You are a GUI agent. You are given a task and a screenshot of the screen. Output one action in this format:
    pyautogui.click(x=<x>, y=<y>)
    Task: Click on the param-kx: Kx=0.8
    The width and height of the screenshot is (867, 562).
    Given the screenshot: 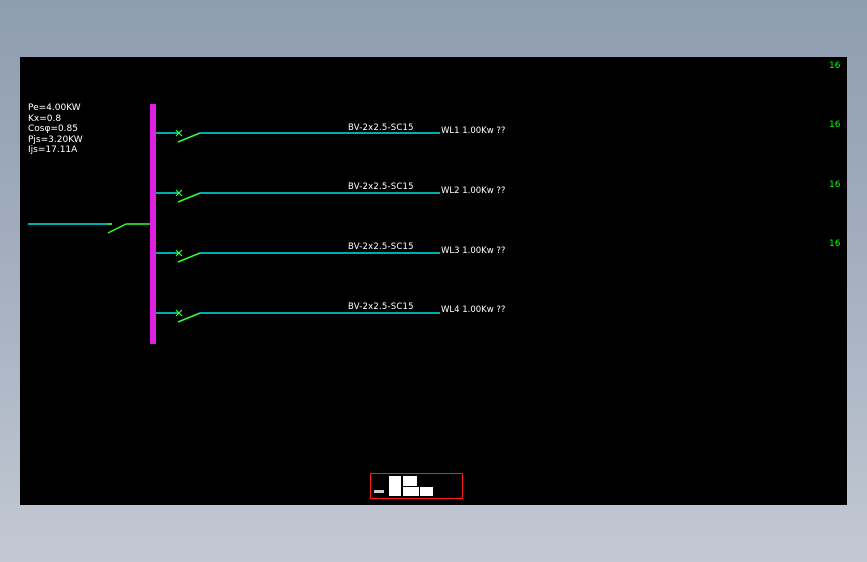 What is the action you would take?
    pyautogui.click(x=45, y=118)
    